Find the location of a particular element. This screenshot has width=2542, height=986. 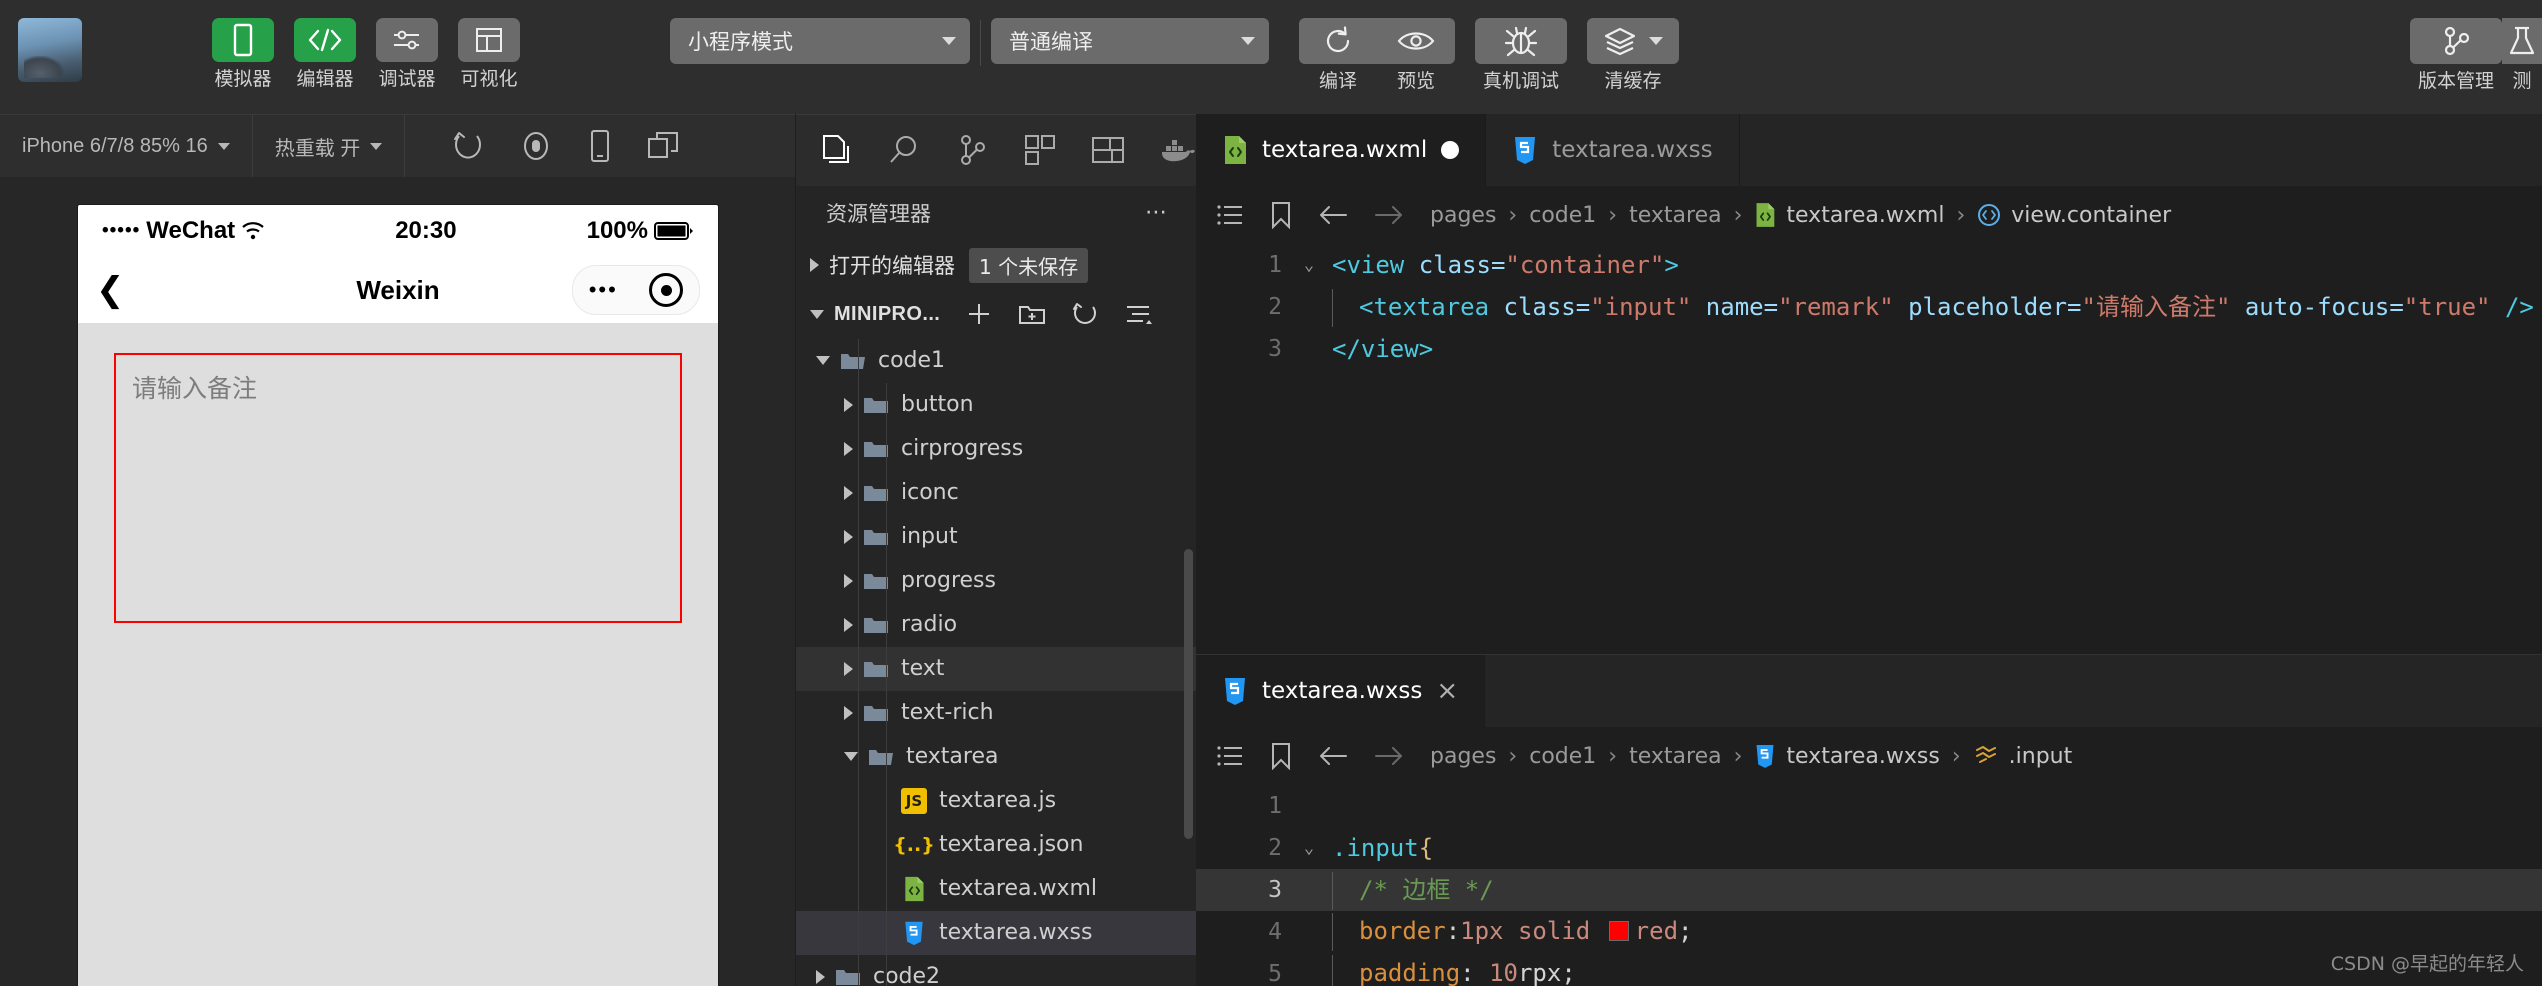

code-token: rpx is located at coordinates (1539, 972).